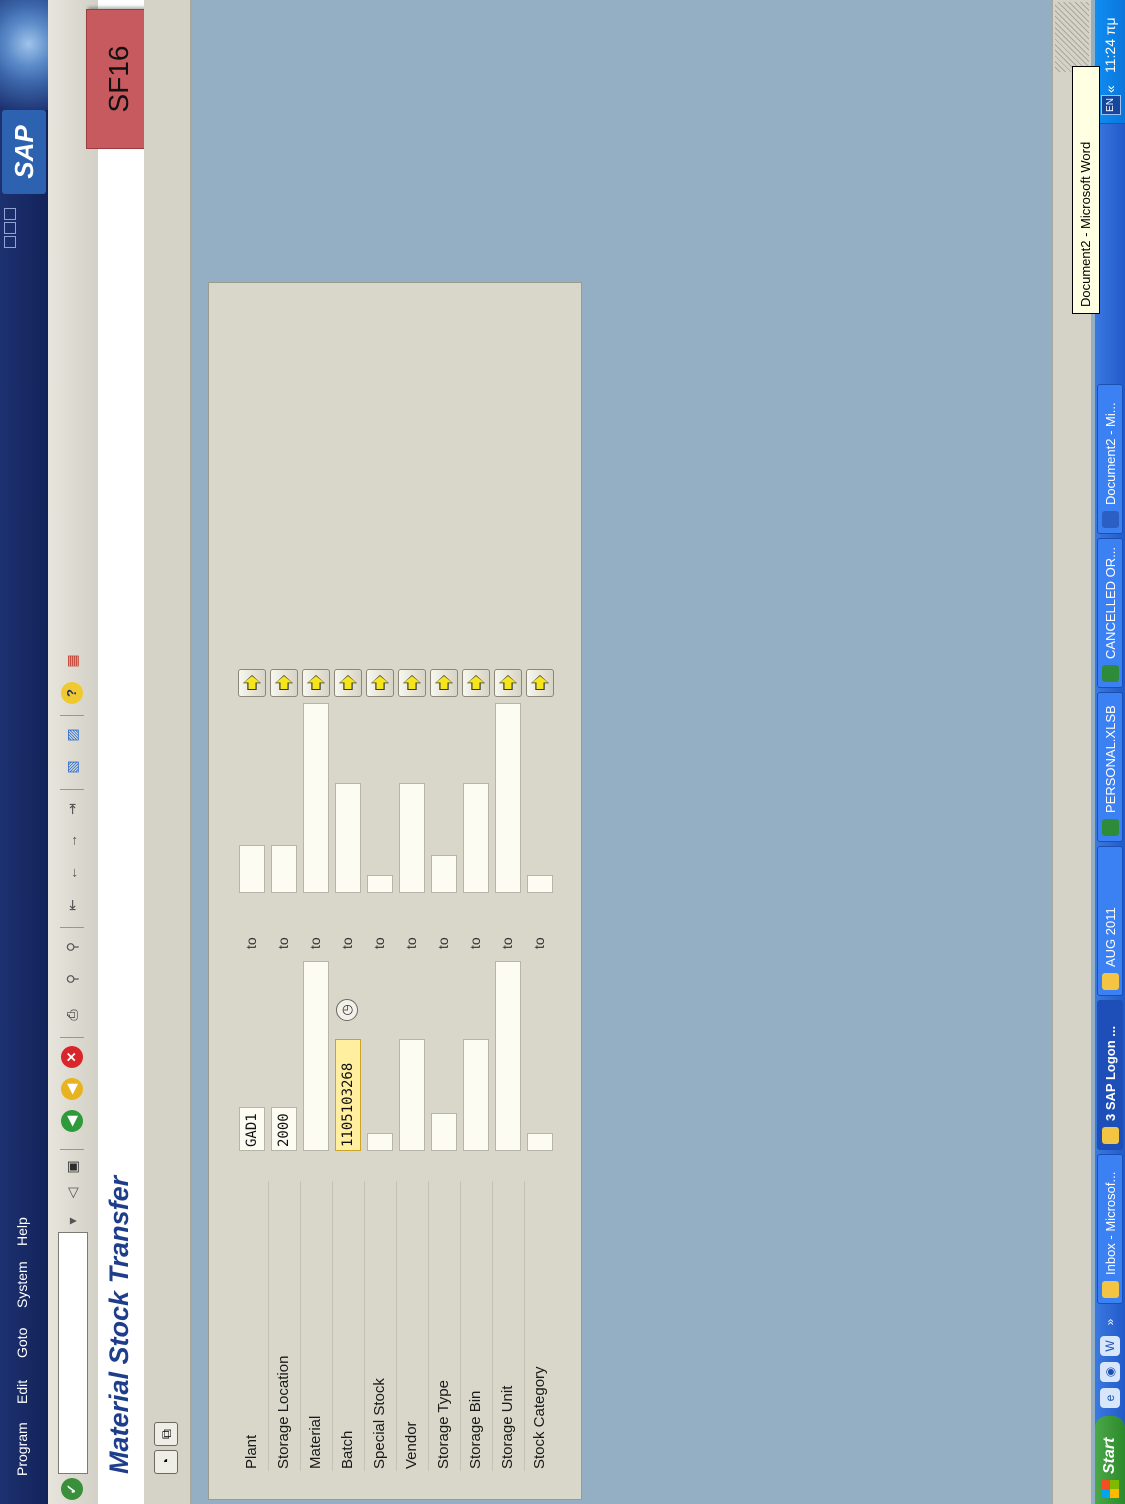 The image size is (1125, 1504). Describe the element at coordinates (10, 242) in the screenshot. I see `minimize-icon` at that location.